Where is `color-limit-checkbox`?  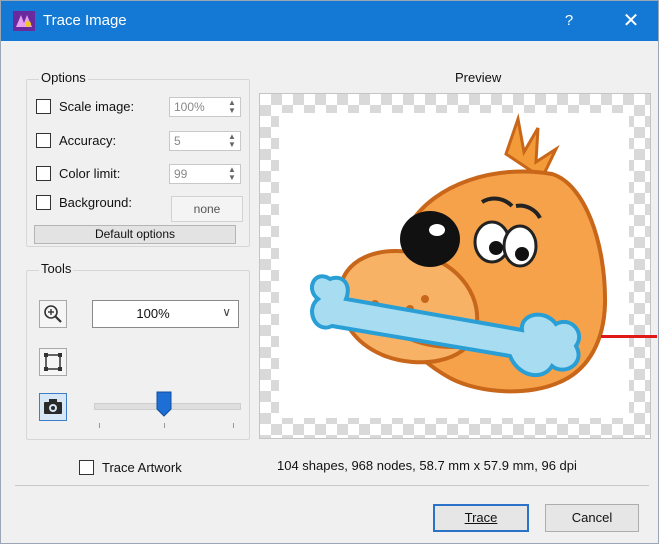 color-limit-checkbox is located at coordinates (43, 173).